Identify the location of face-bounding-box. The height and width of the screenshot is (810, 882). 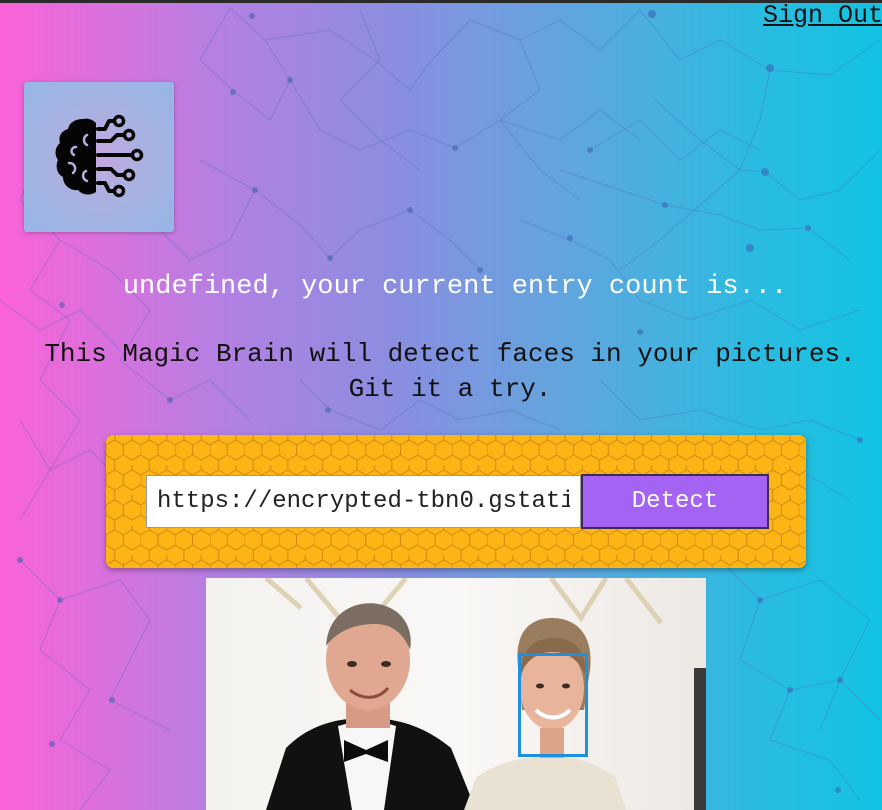
(553, 705).